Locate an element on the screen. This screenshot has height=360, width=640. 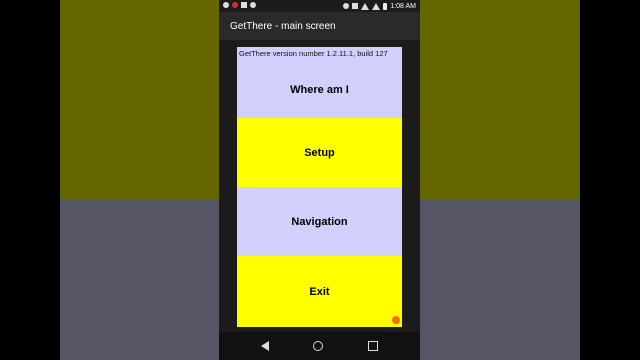
vibrate-icon is located at coordinates (355, 6).